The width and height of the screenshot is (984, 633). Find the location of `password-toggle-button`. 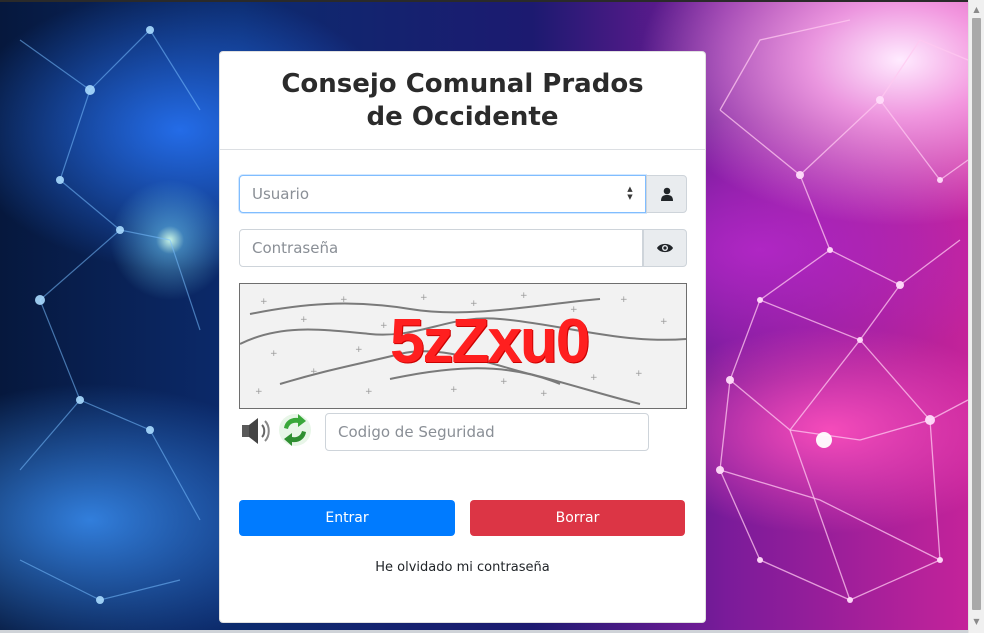

password-toggle-button is located at coordinates (665, 248).